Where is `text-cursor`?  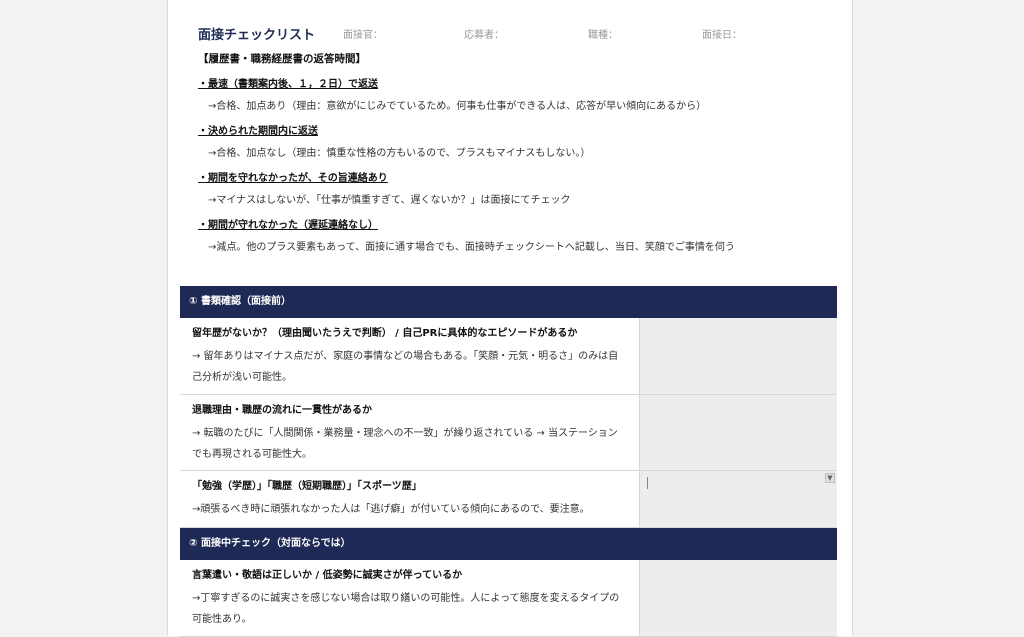 text-cursor is located at coordinates (647, 483).